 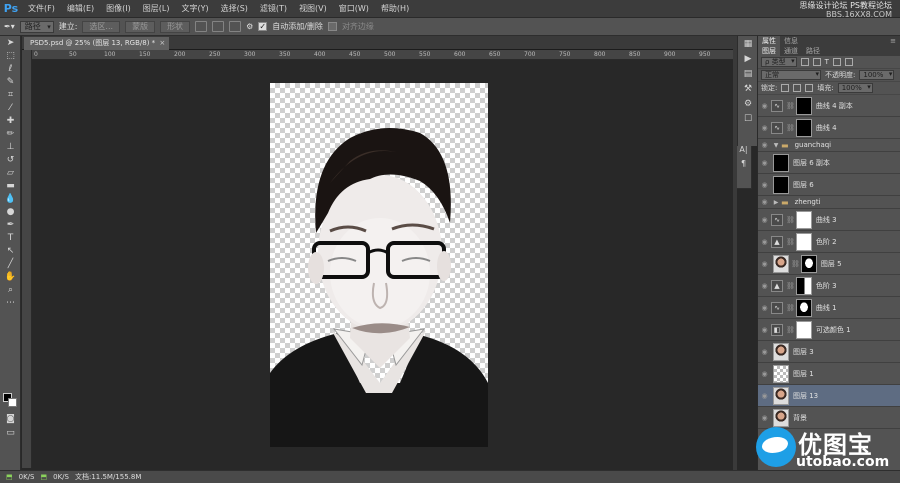 What do you see at coordinates (829, 286) in the screenshot?
I see `layer-row: ◉ ▲ ⛓ 色阶 3` at bounding box center [829, 286].